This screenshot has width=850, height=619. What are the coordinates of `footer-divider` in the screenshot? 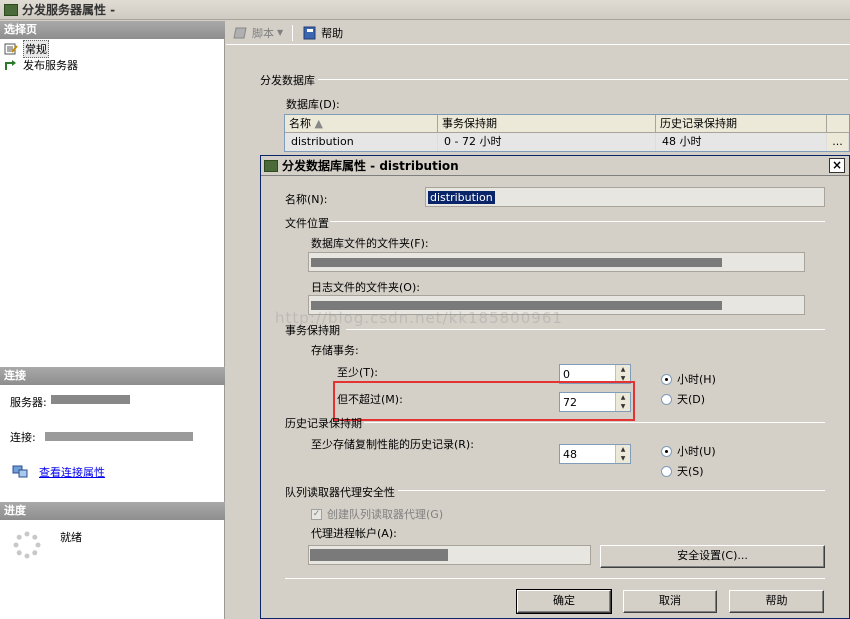 It's located at (555, 578).